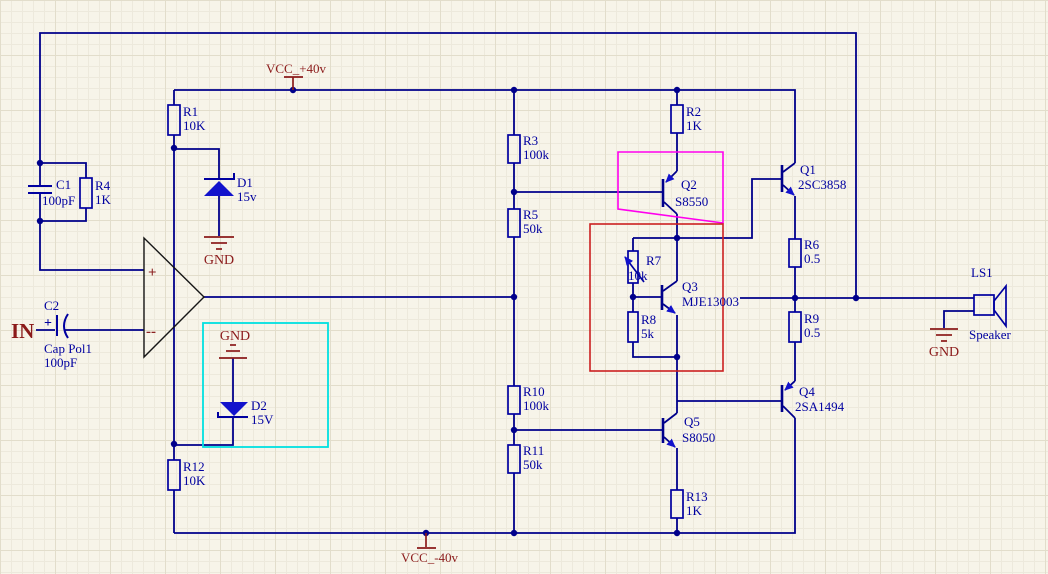  Describe the element at coordinates (693, 111) in the screenshot. I see `ref-label: R2` at that location.